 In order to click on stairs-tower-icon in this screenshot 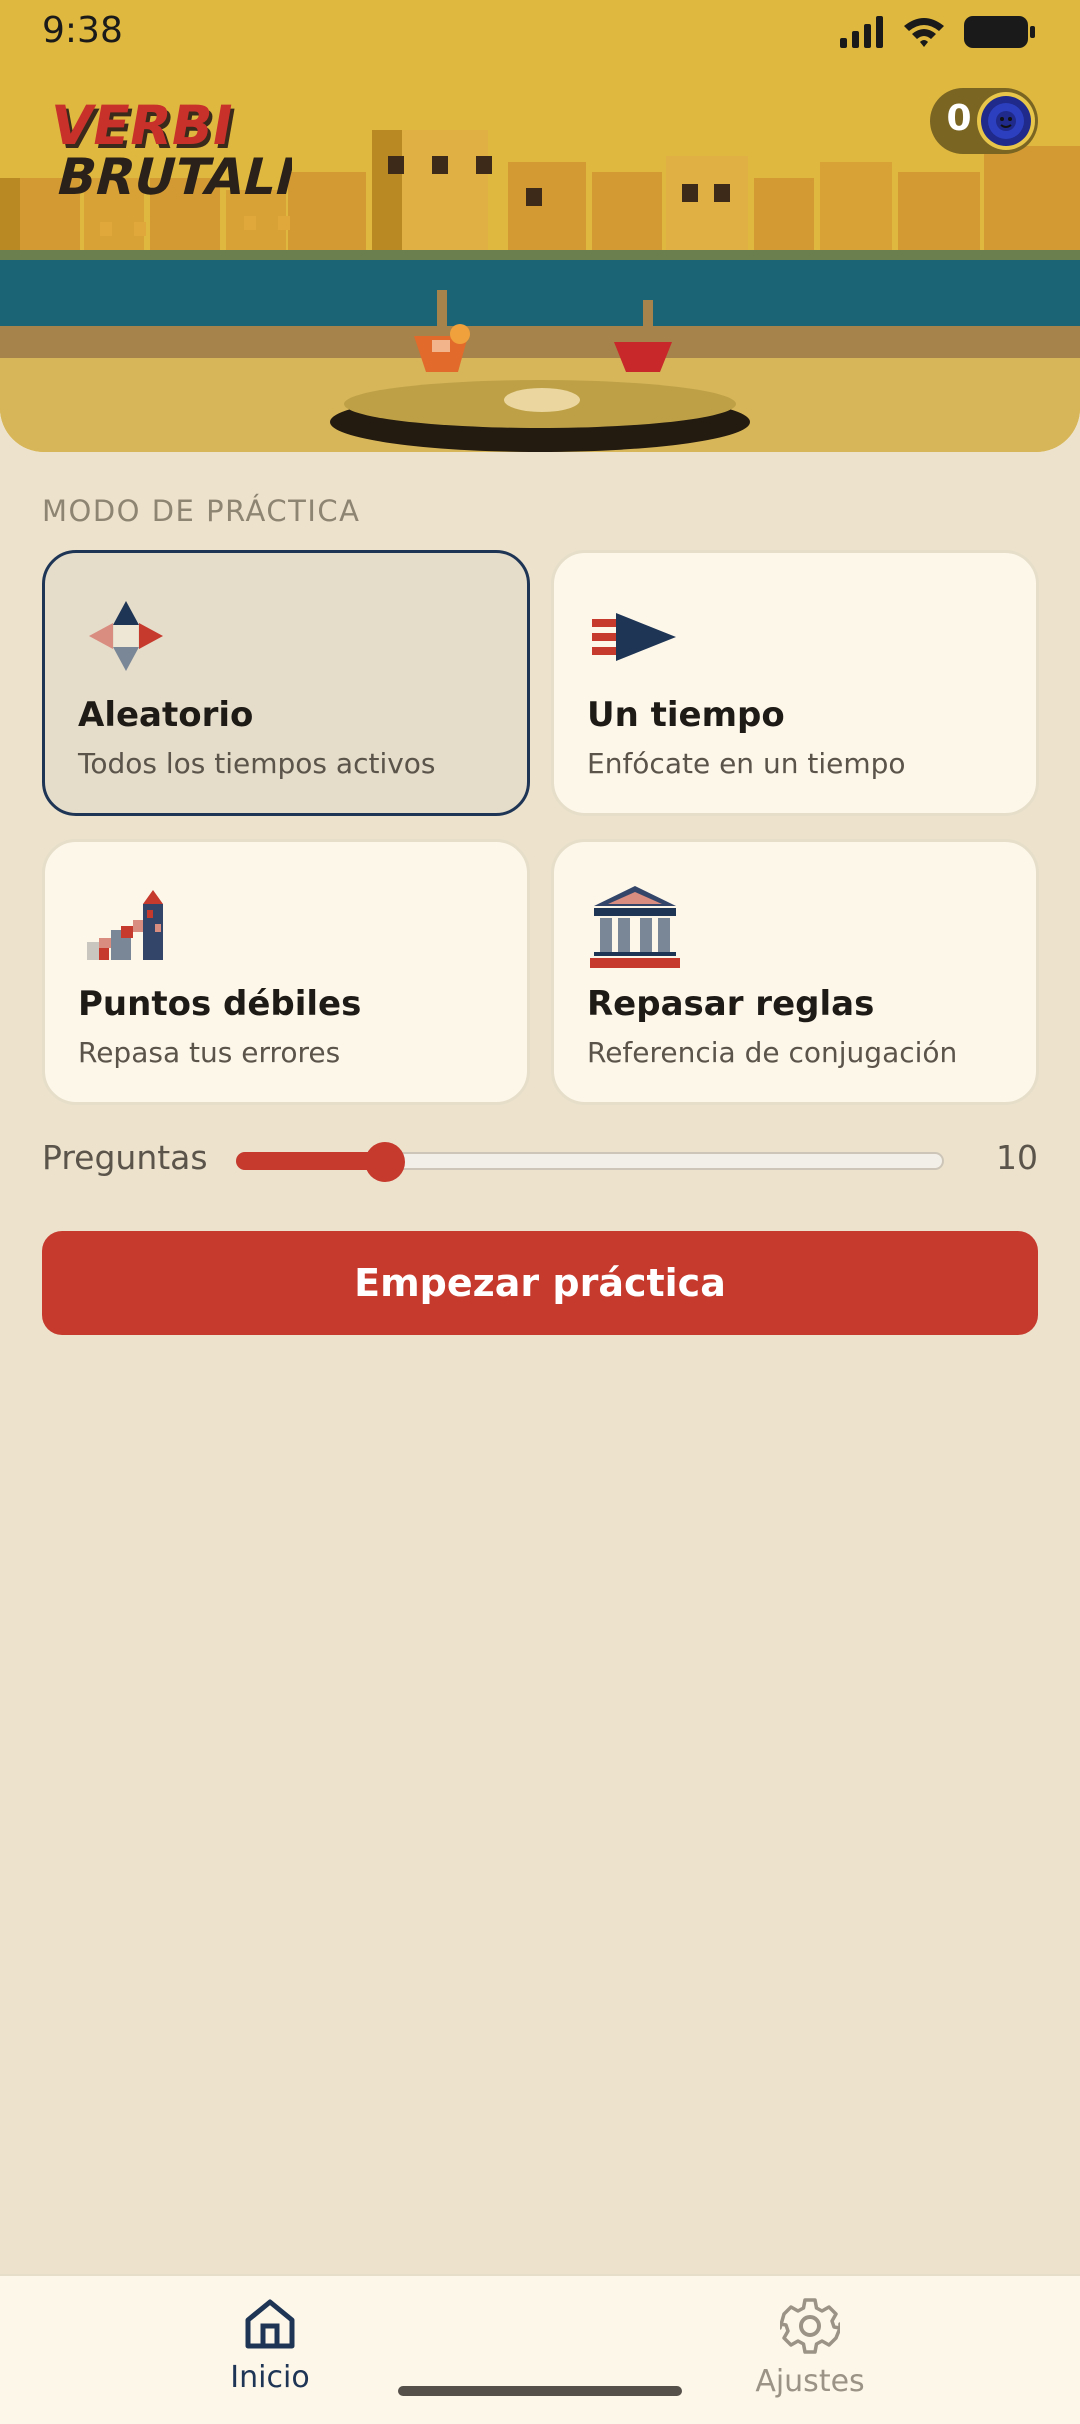, I will do `click(125, 925)`.